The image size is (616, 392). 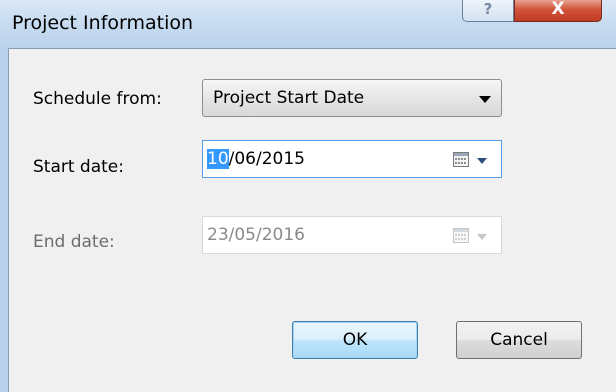 I want to click on title-bar: Project Information ? X, so click(x=308, y=24).